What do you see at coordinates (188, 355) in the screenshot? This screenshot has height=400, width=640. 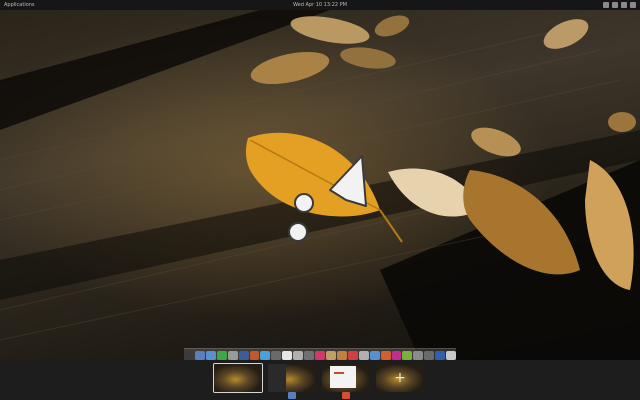 I see `terminal-icon` at bounding box center [188, 355].